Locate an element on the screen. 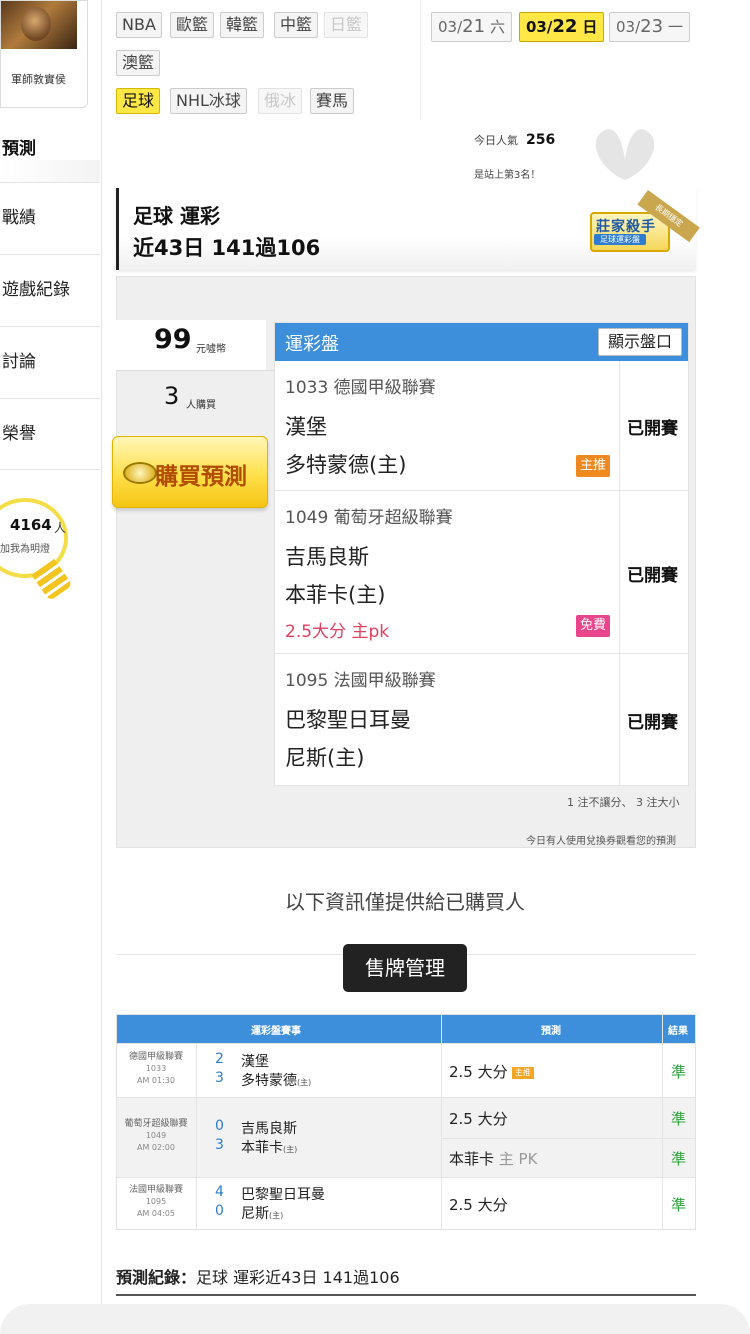  game-league: 1049 葡萄牙超級聯賽 is located at coordinates (369, 518).